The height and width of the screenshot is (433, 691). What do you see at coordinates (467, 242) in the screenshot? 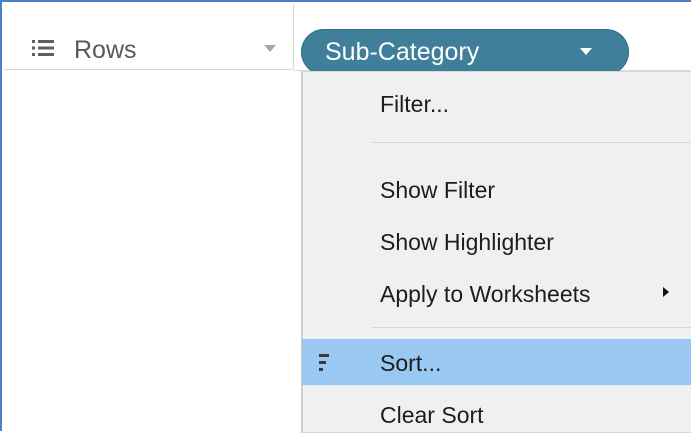
I see `menu-item-label: Show Highlighter` at bounding box center [467, 242].